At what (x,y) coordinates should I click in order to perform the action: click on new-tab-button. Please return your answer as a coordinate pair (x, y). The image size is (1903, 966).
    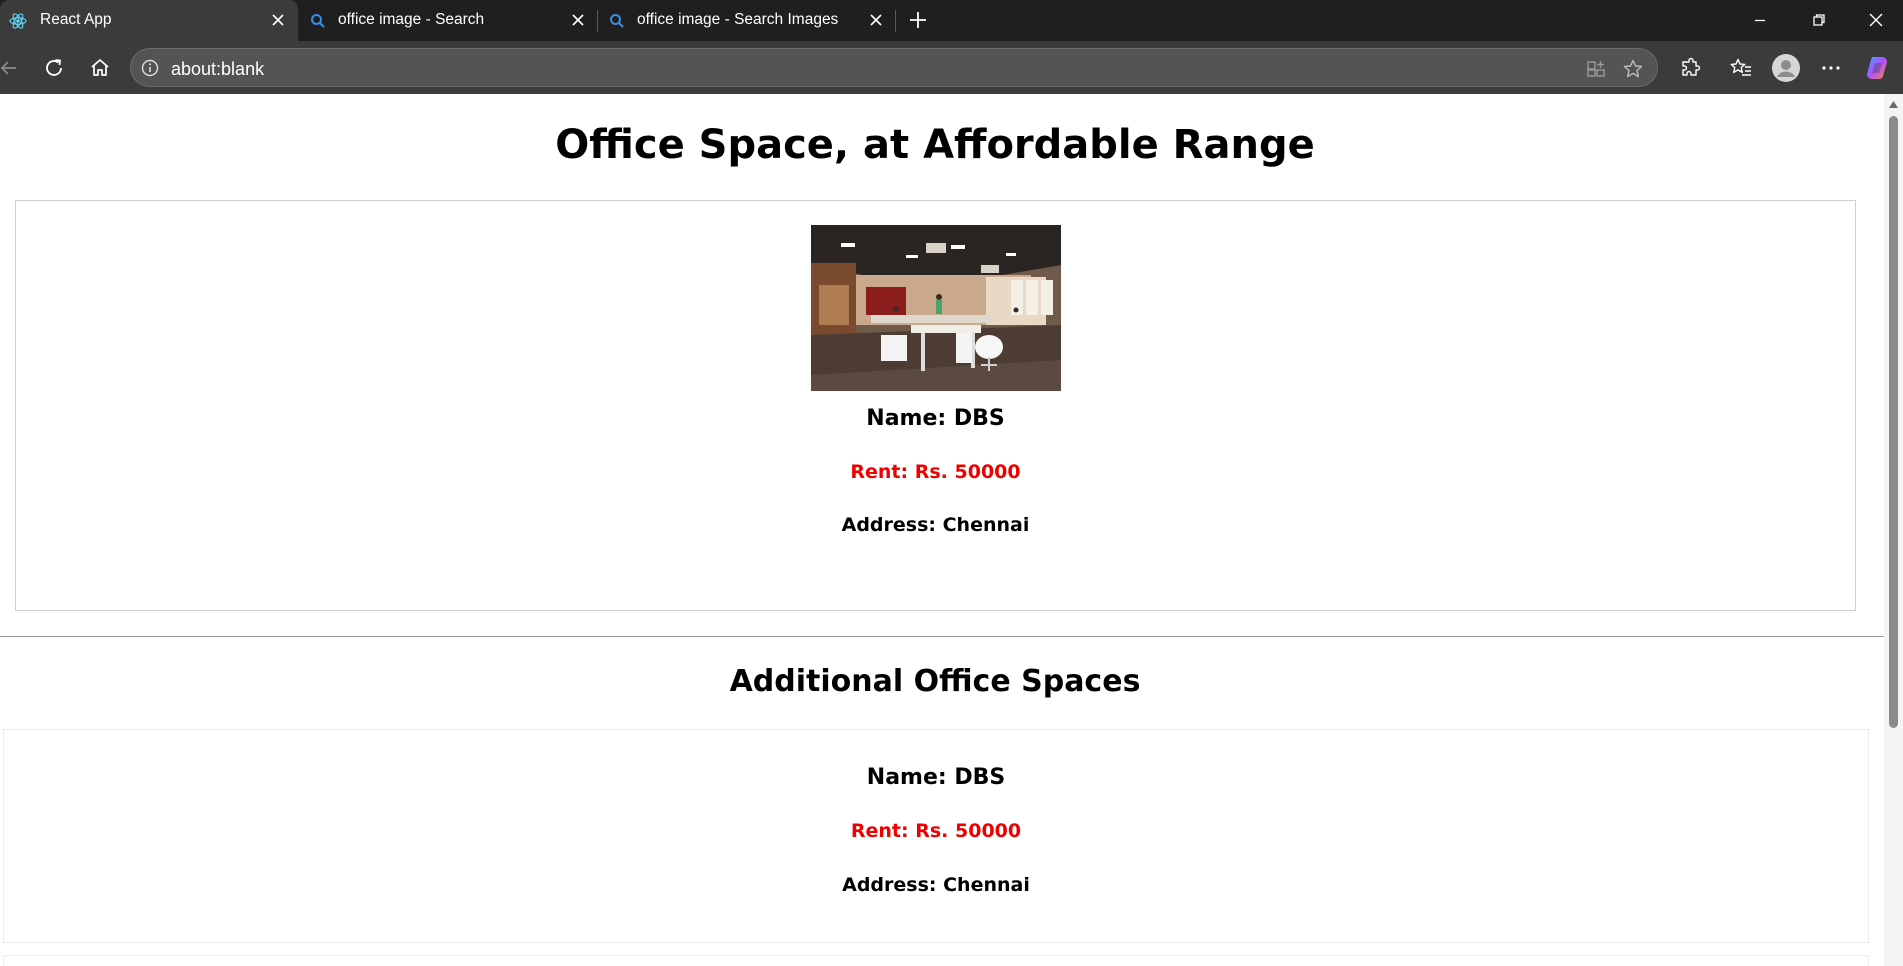
    Looking at the image, I should click on (918, 20).